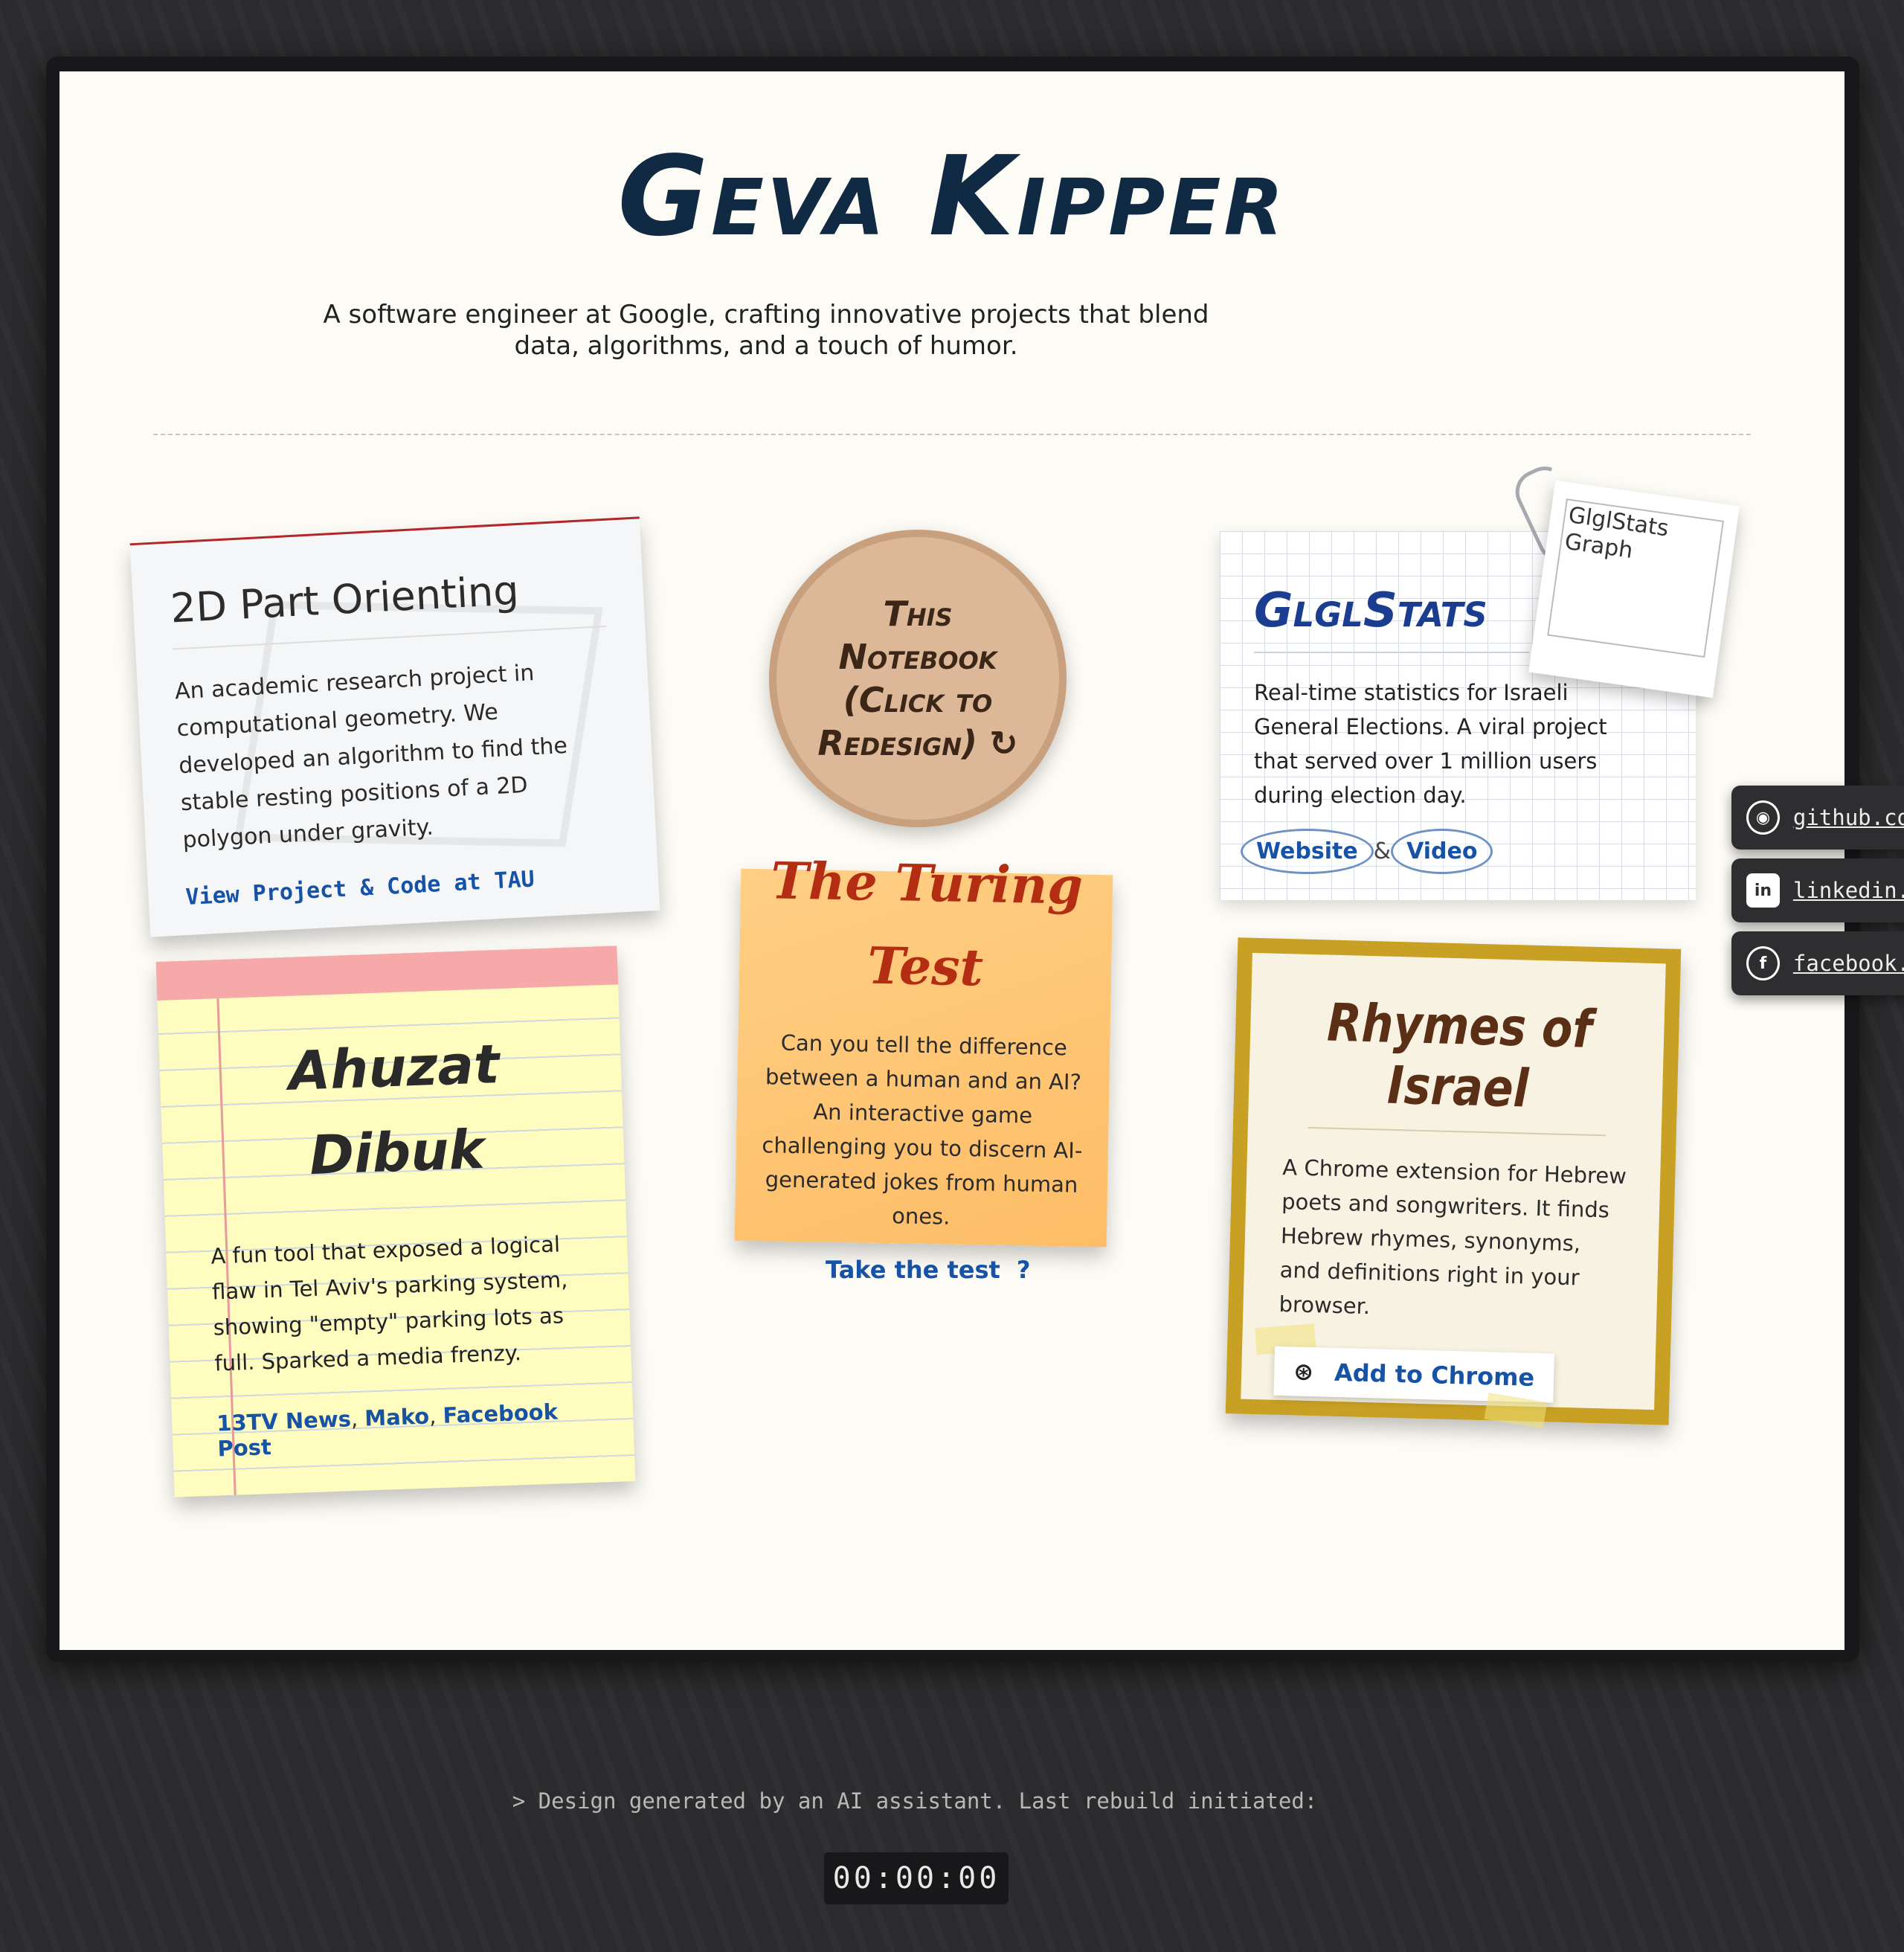 The width and height of the screenshot is (1904, 1952). Describe the element at coordinates (1392, 618) in the screenshot. I see `card-title: GlglStats` at that location.